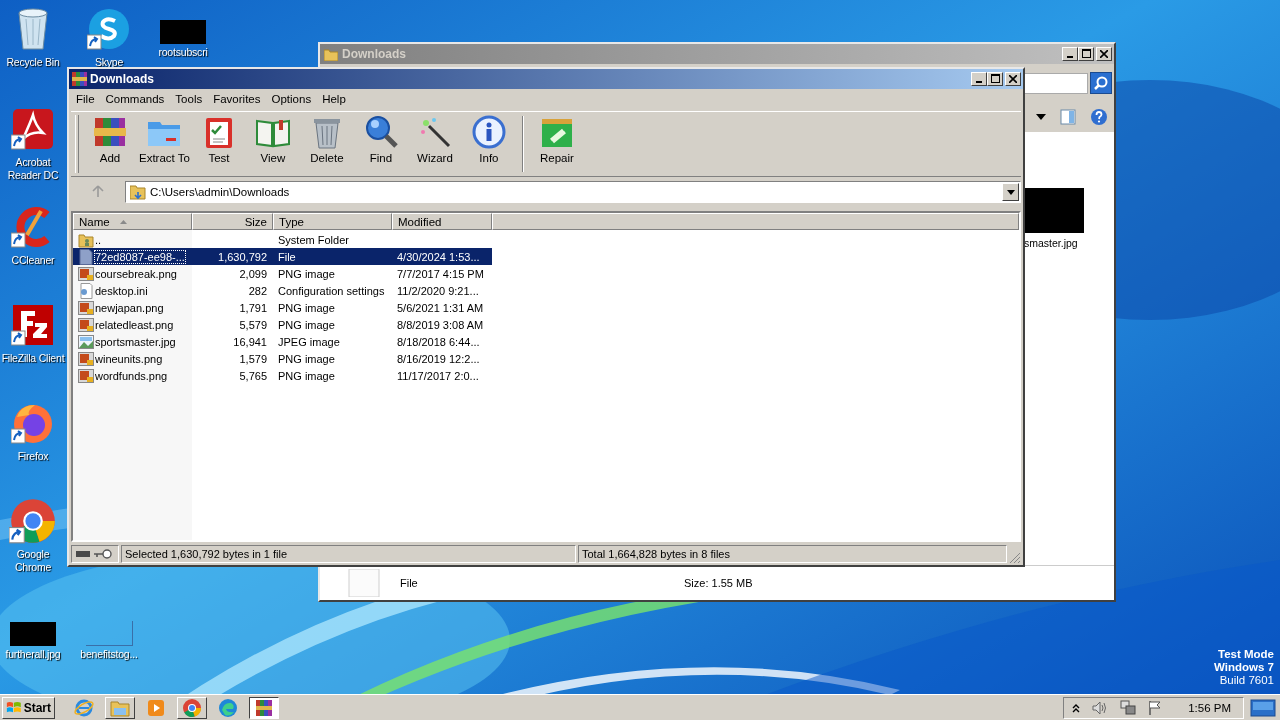 The image size is (1280, 720). I want to click on file-size: 5,579, so click(253, 324).